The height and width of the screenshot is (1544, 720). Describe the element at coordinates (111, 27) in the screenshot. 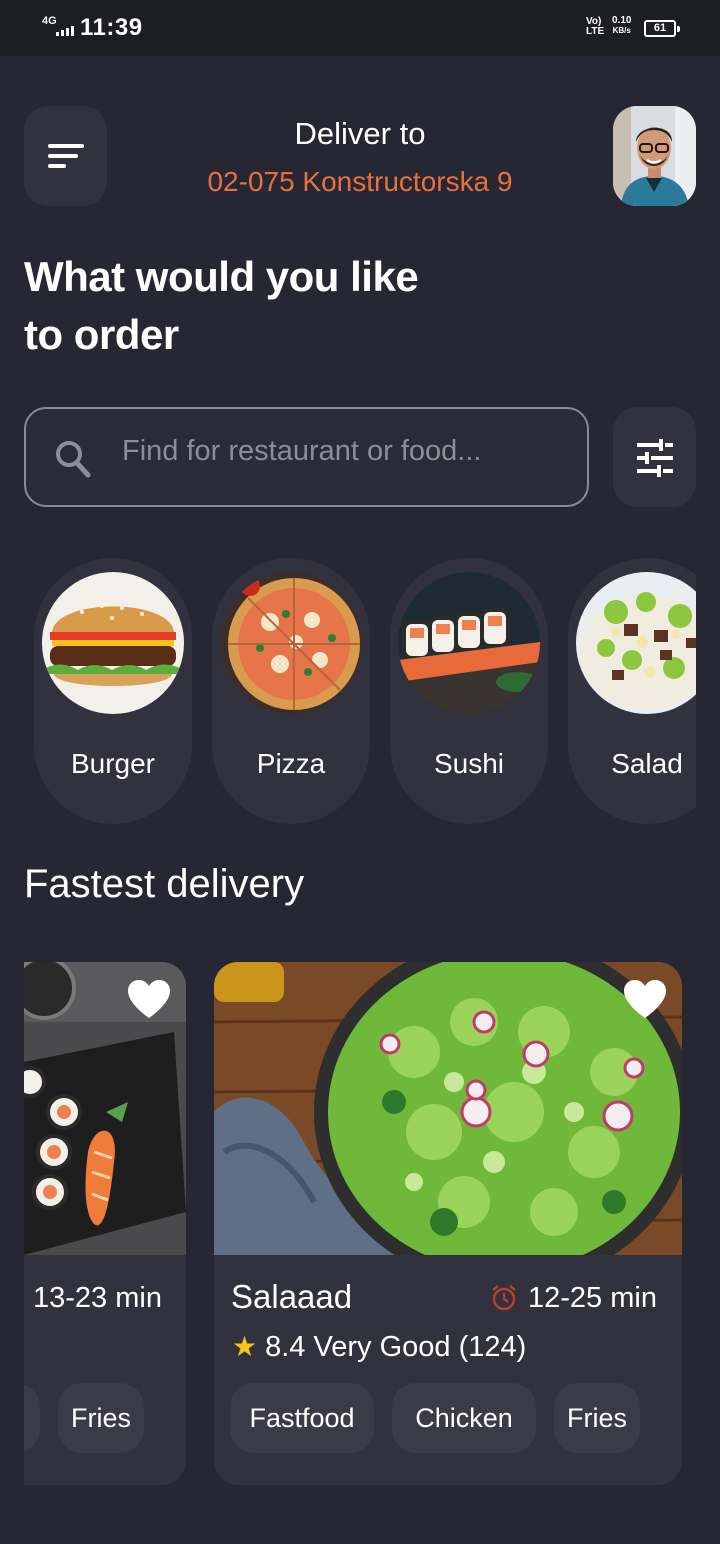

I see `clock-time: 11:39` at that location.